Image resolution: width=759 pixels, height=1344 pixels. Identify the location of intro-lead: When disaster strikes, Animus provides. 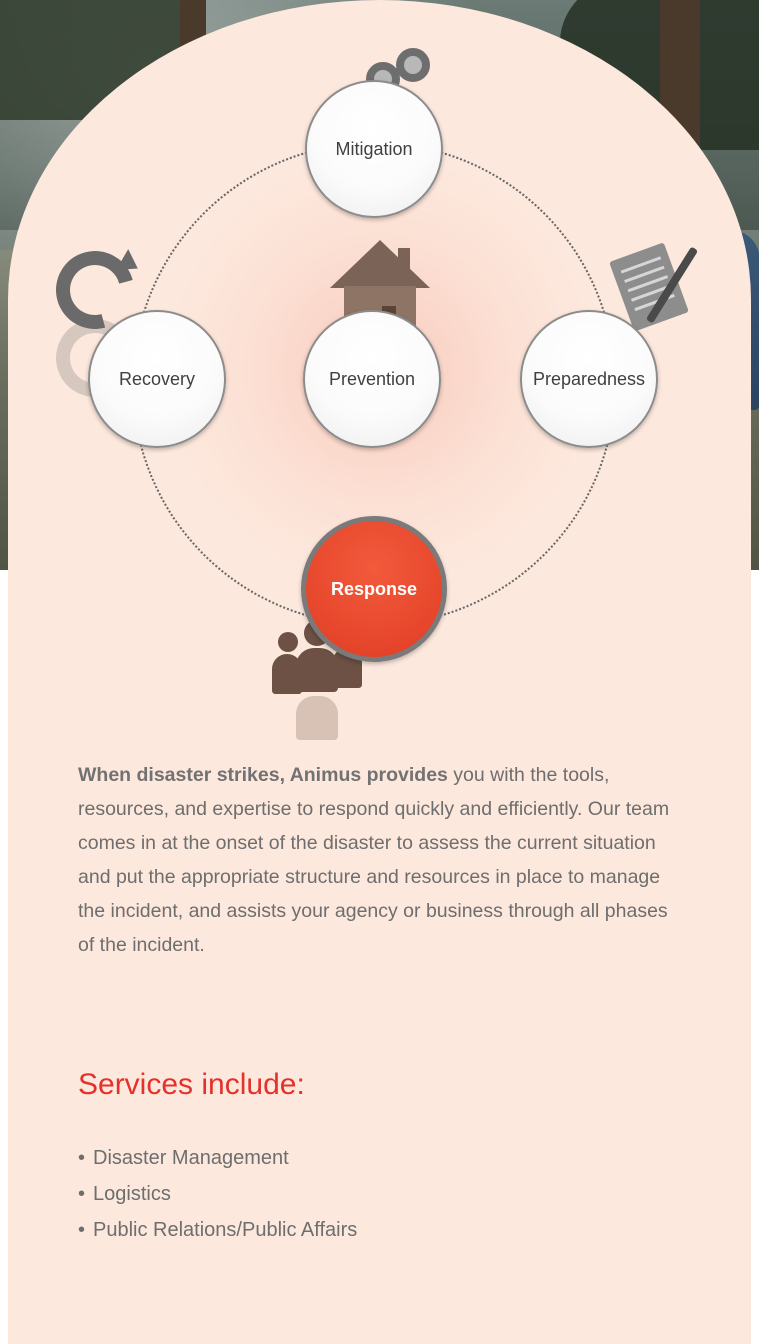
(263, 775).